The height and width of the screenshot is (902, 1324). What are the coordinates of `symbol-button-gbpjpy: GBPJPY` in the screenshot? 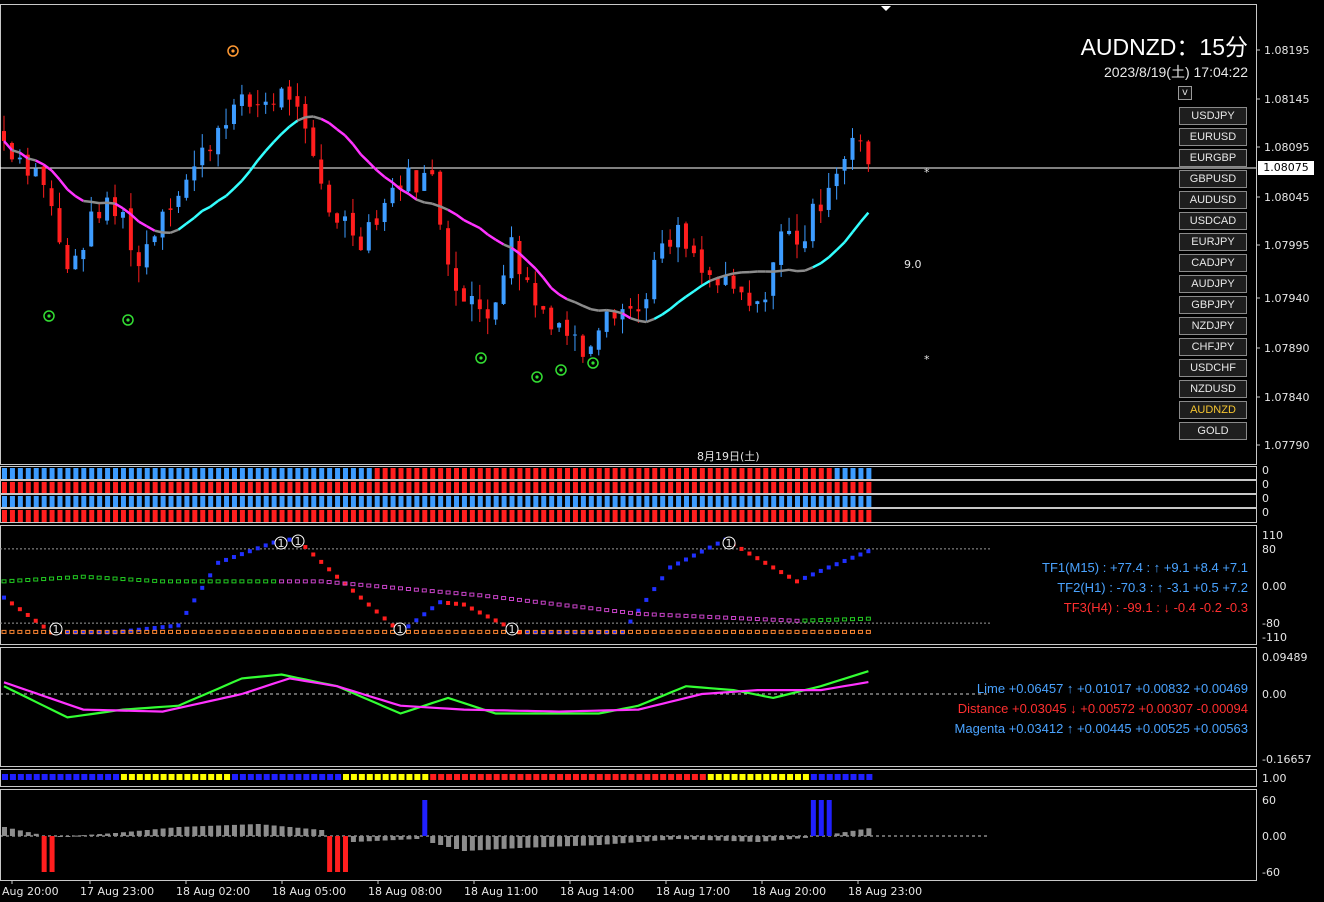 It's located at (1213, 305).